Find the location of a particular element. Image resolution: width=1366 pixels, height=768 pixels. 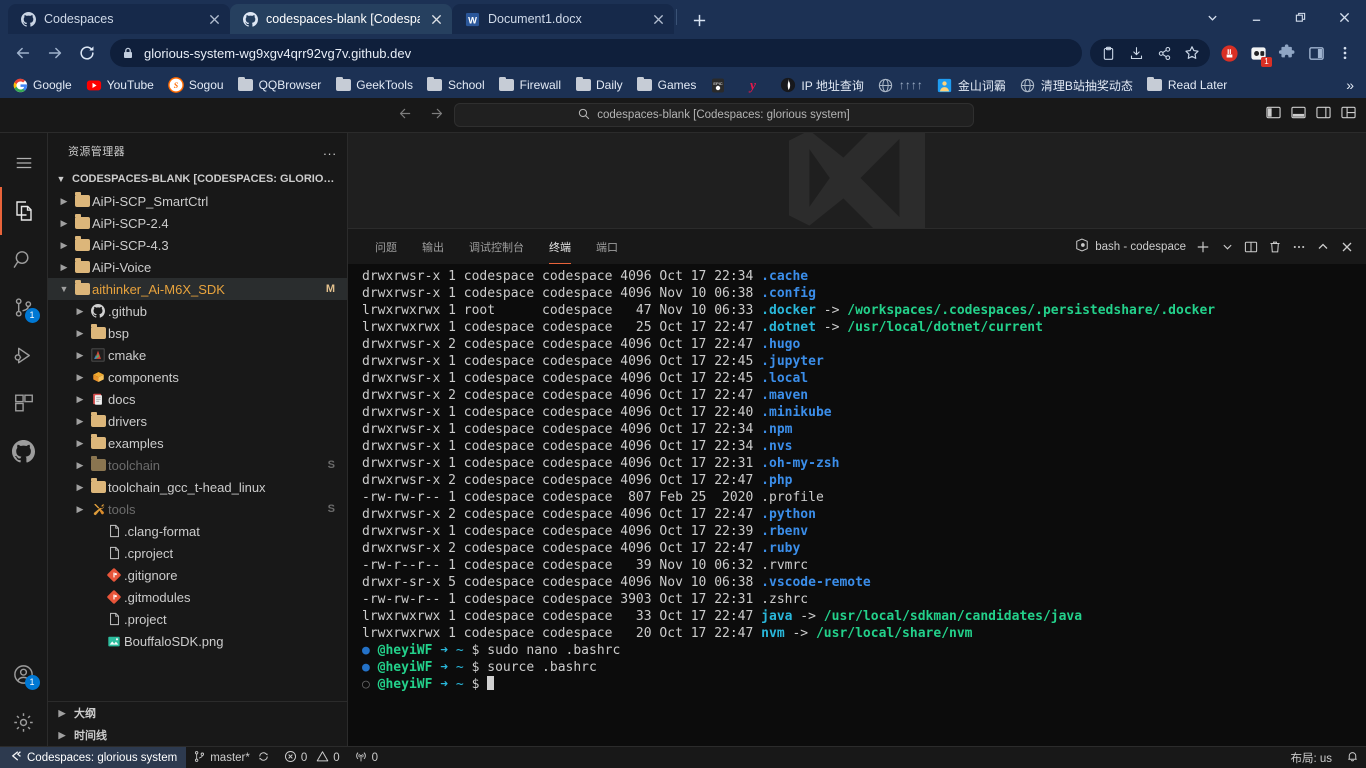

kill-terminal-icon is located at coordinates (1275, 247).